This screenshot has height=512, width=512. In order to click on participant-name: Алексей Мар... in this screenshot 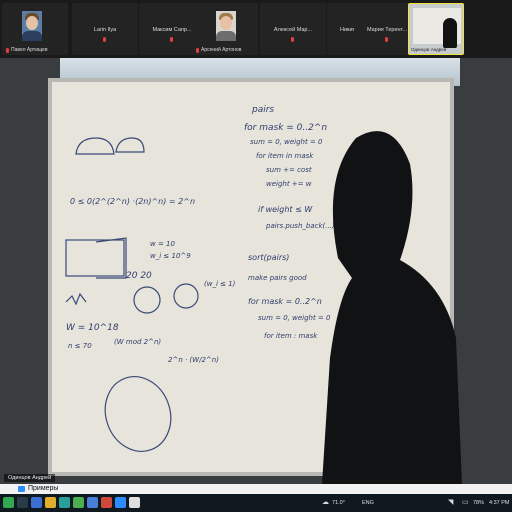, I will do `click(293, 30)`.